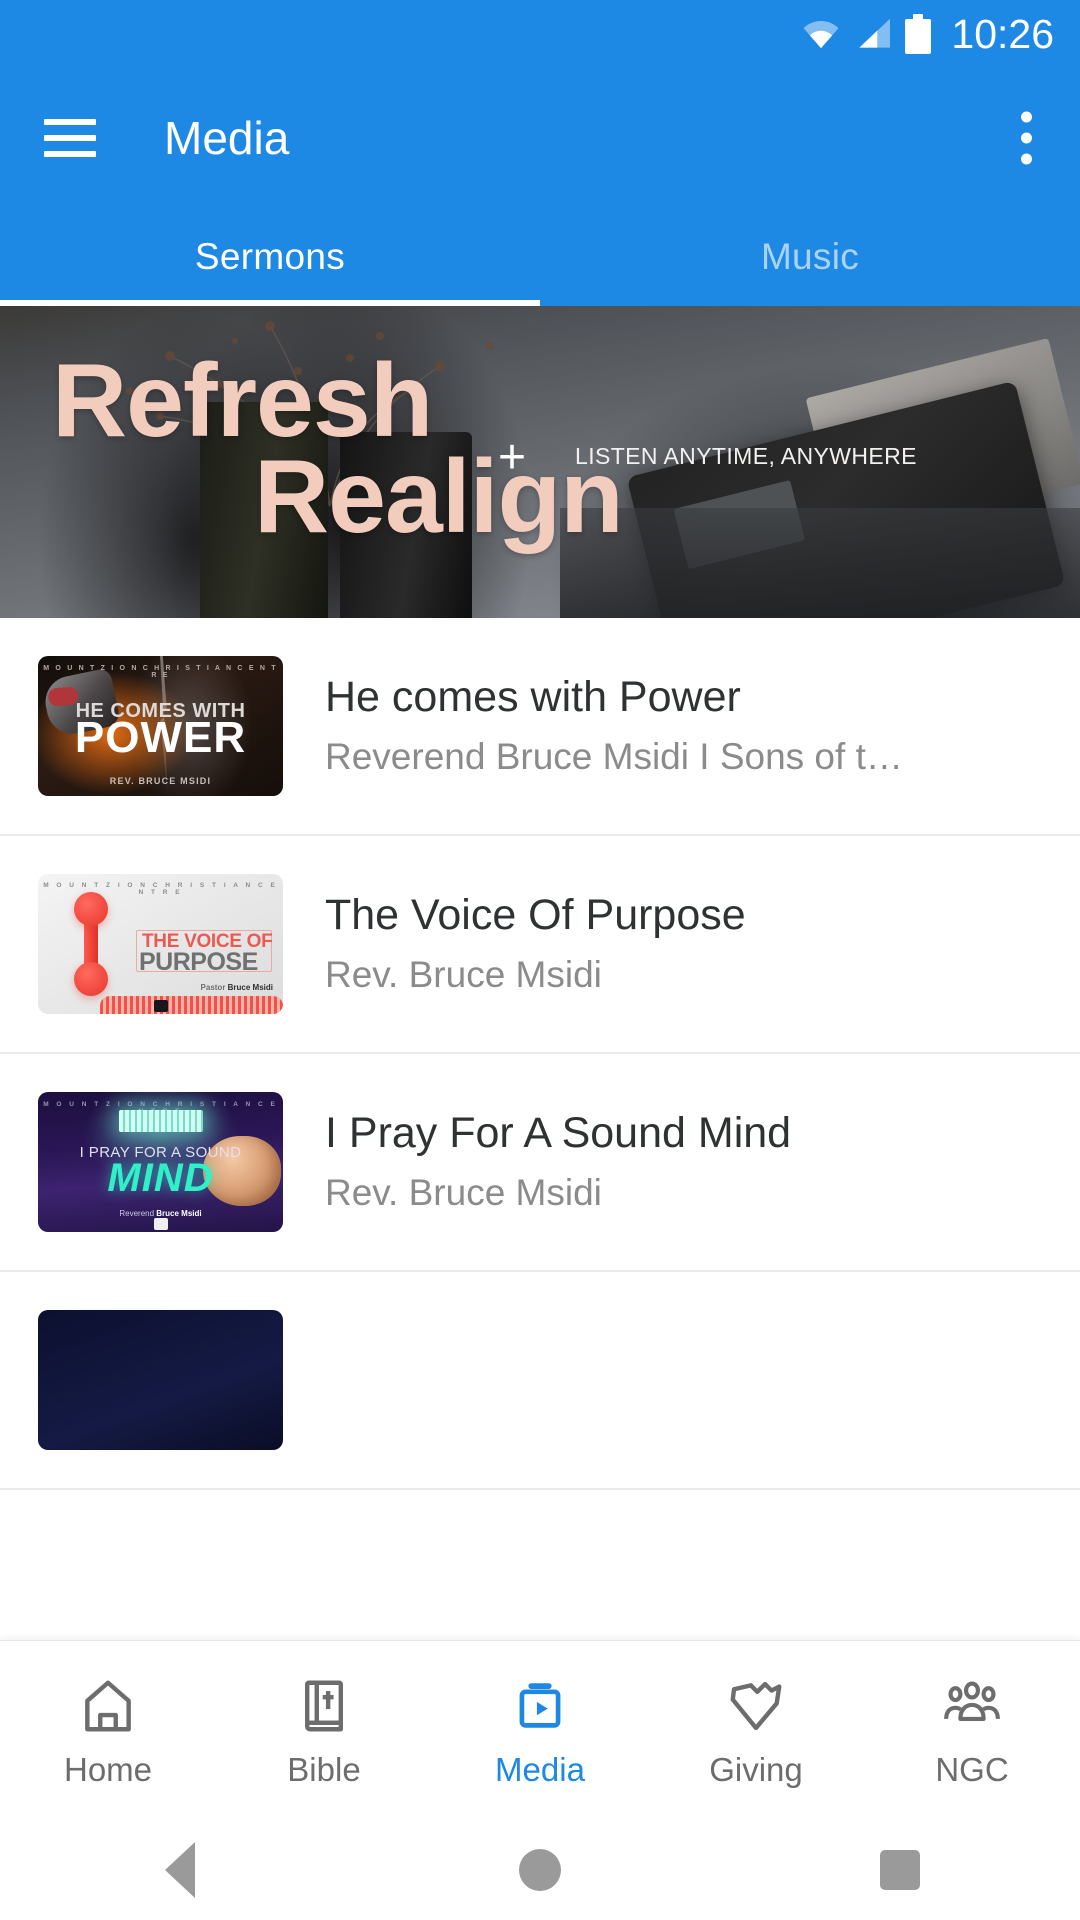 The image size is (1080, 1920). What do you see at coordinates (1026, 138) in the screenshot?
I see `more-vertical-icon` at bounding box center [1026, 138].